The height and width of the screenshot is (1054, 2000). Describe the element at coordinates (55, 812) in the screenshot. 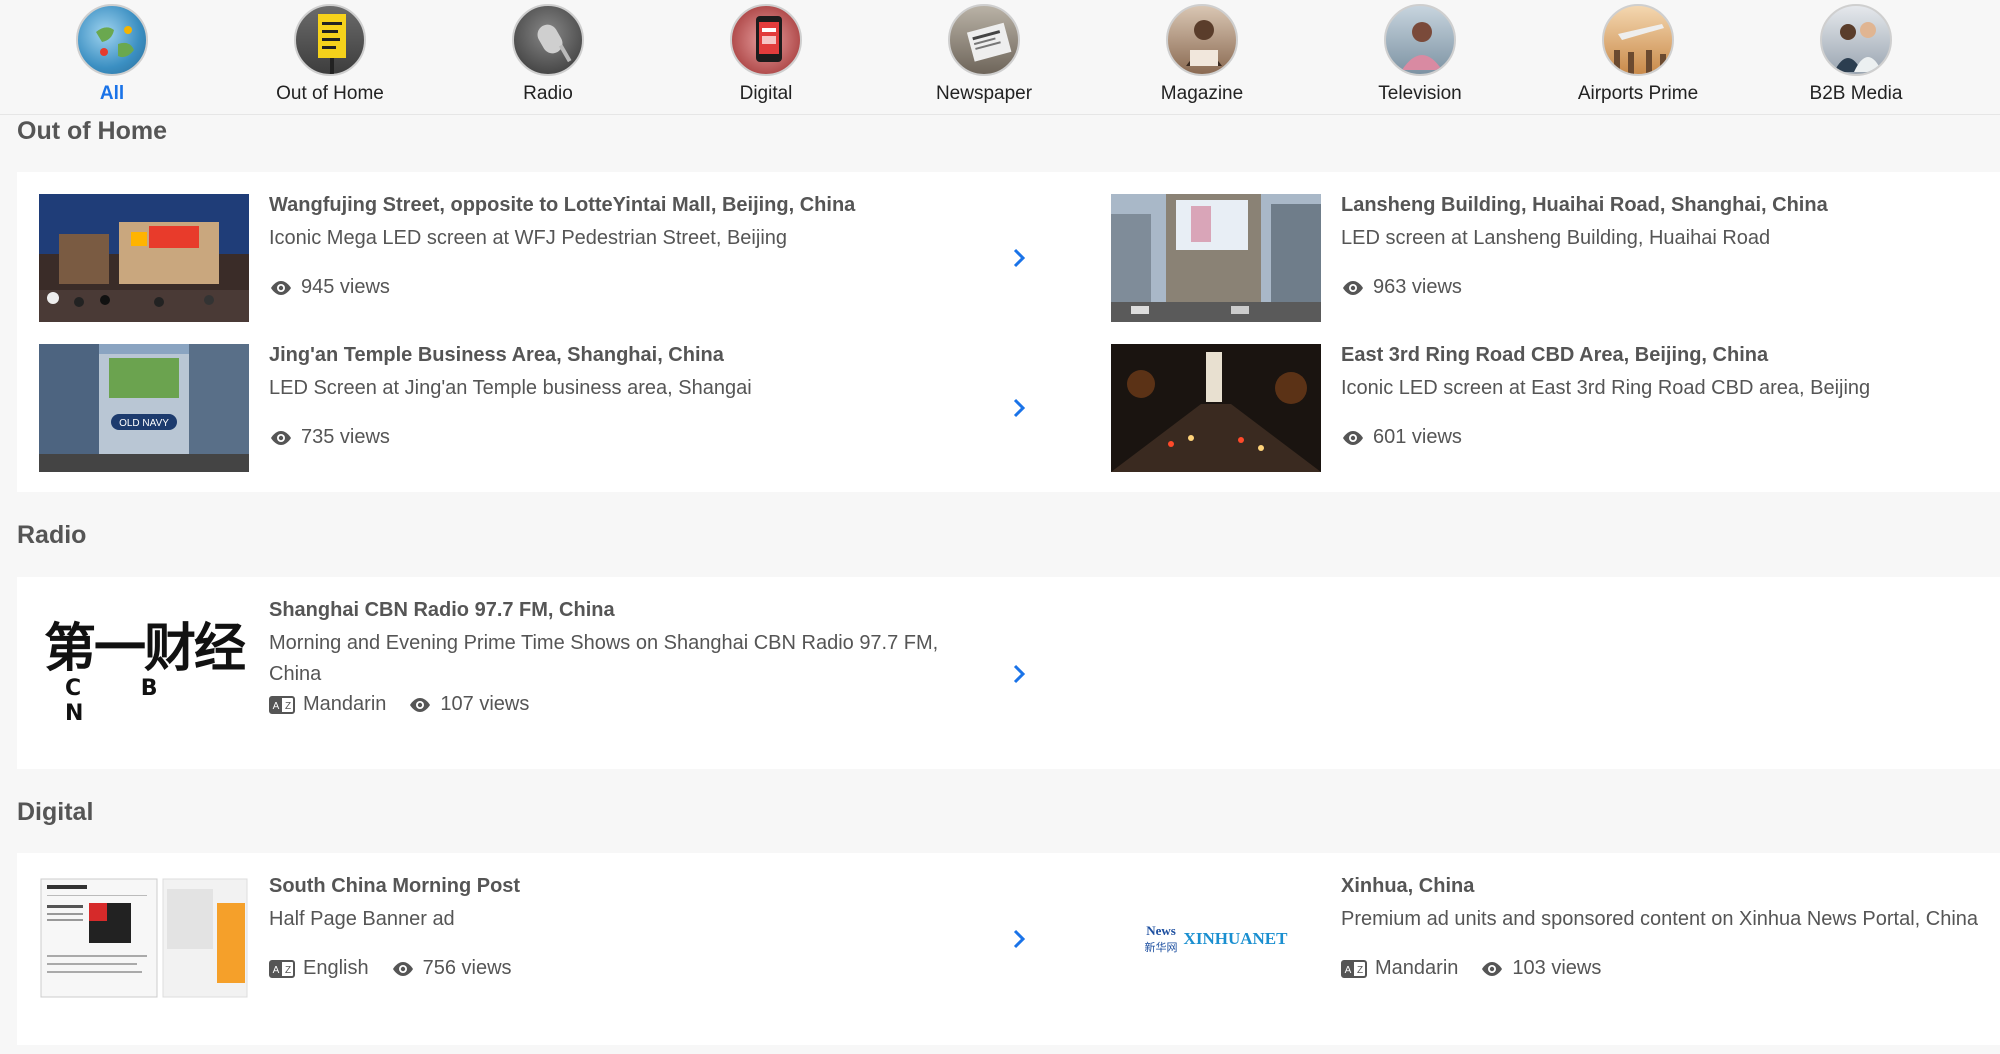

I see `section-title-digital: Digital` at that location.